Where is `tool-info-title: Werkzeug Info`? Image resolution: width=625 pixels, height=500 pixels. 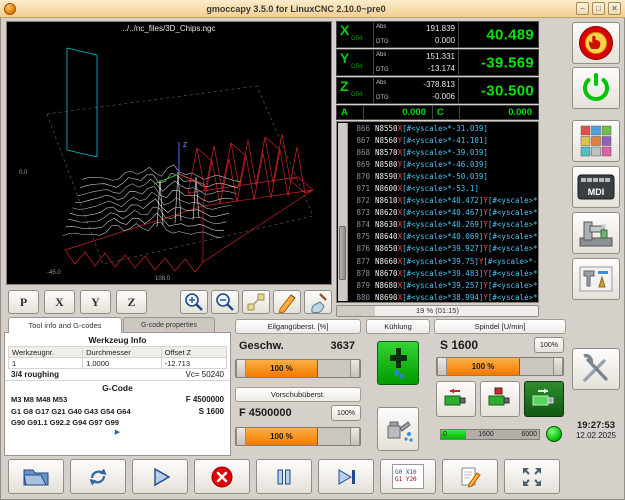 tool-info-title: Werkzeug Info is located at coordinates (117, 340).